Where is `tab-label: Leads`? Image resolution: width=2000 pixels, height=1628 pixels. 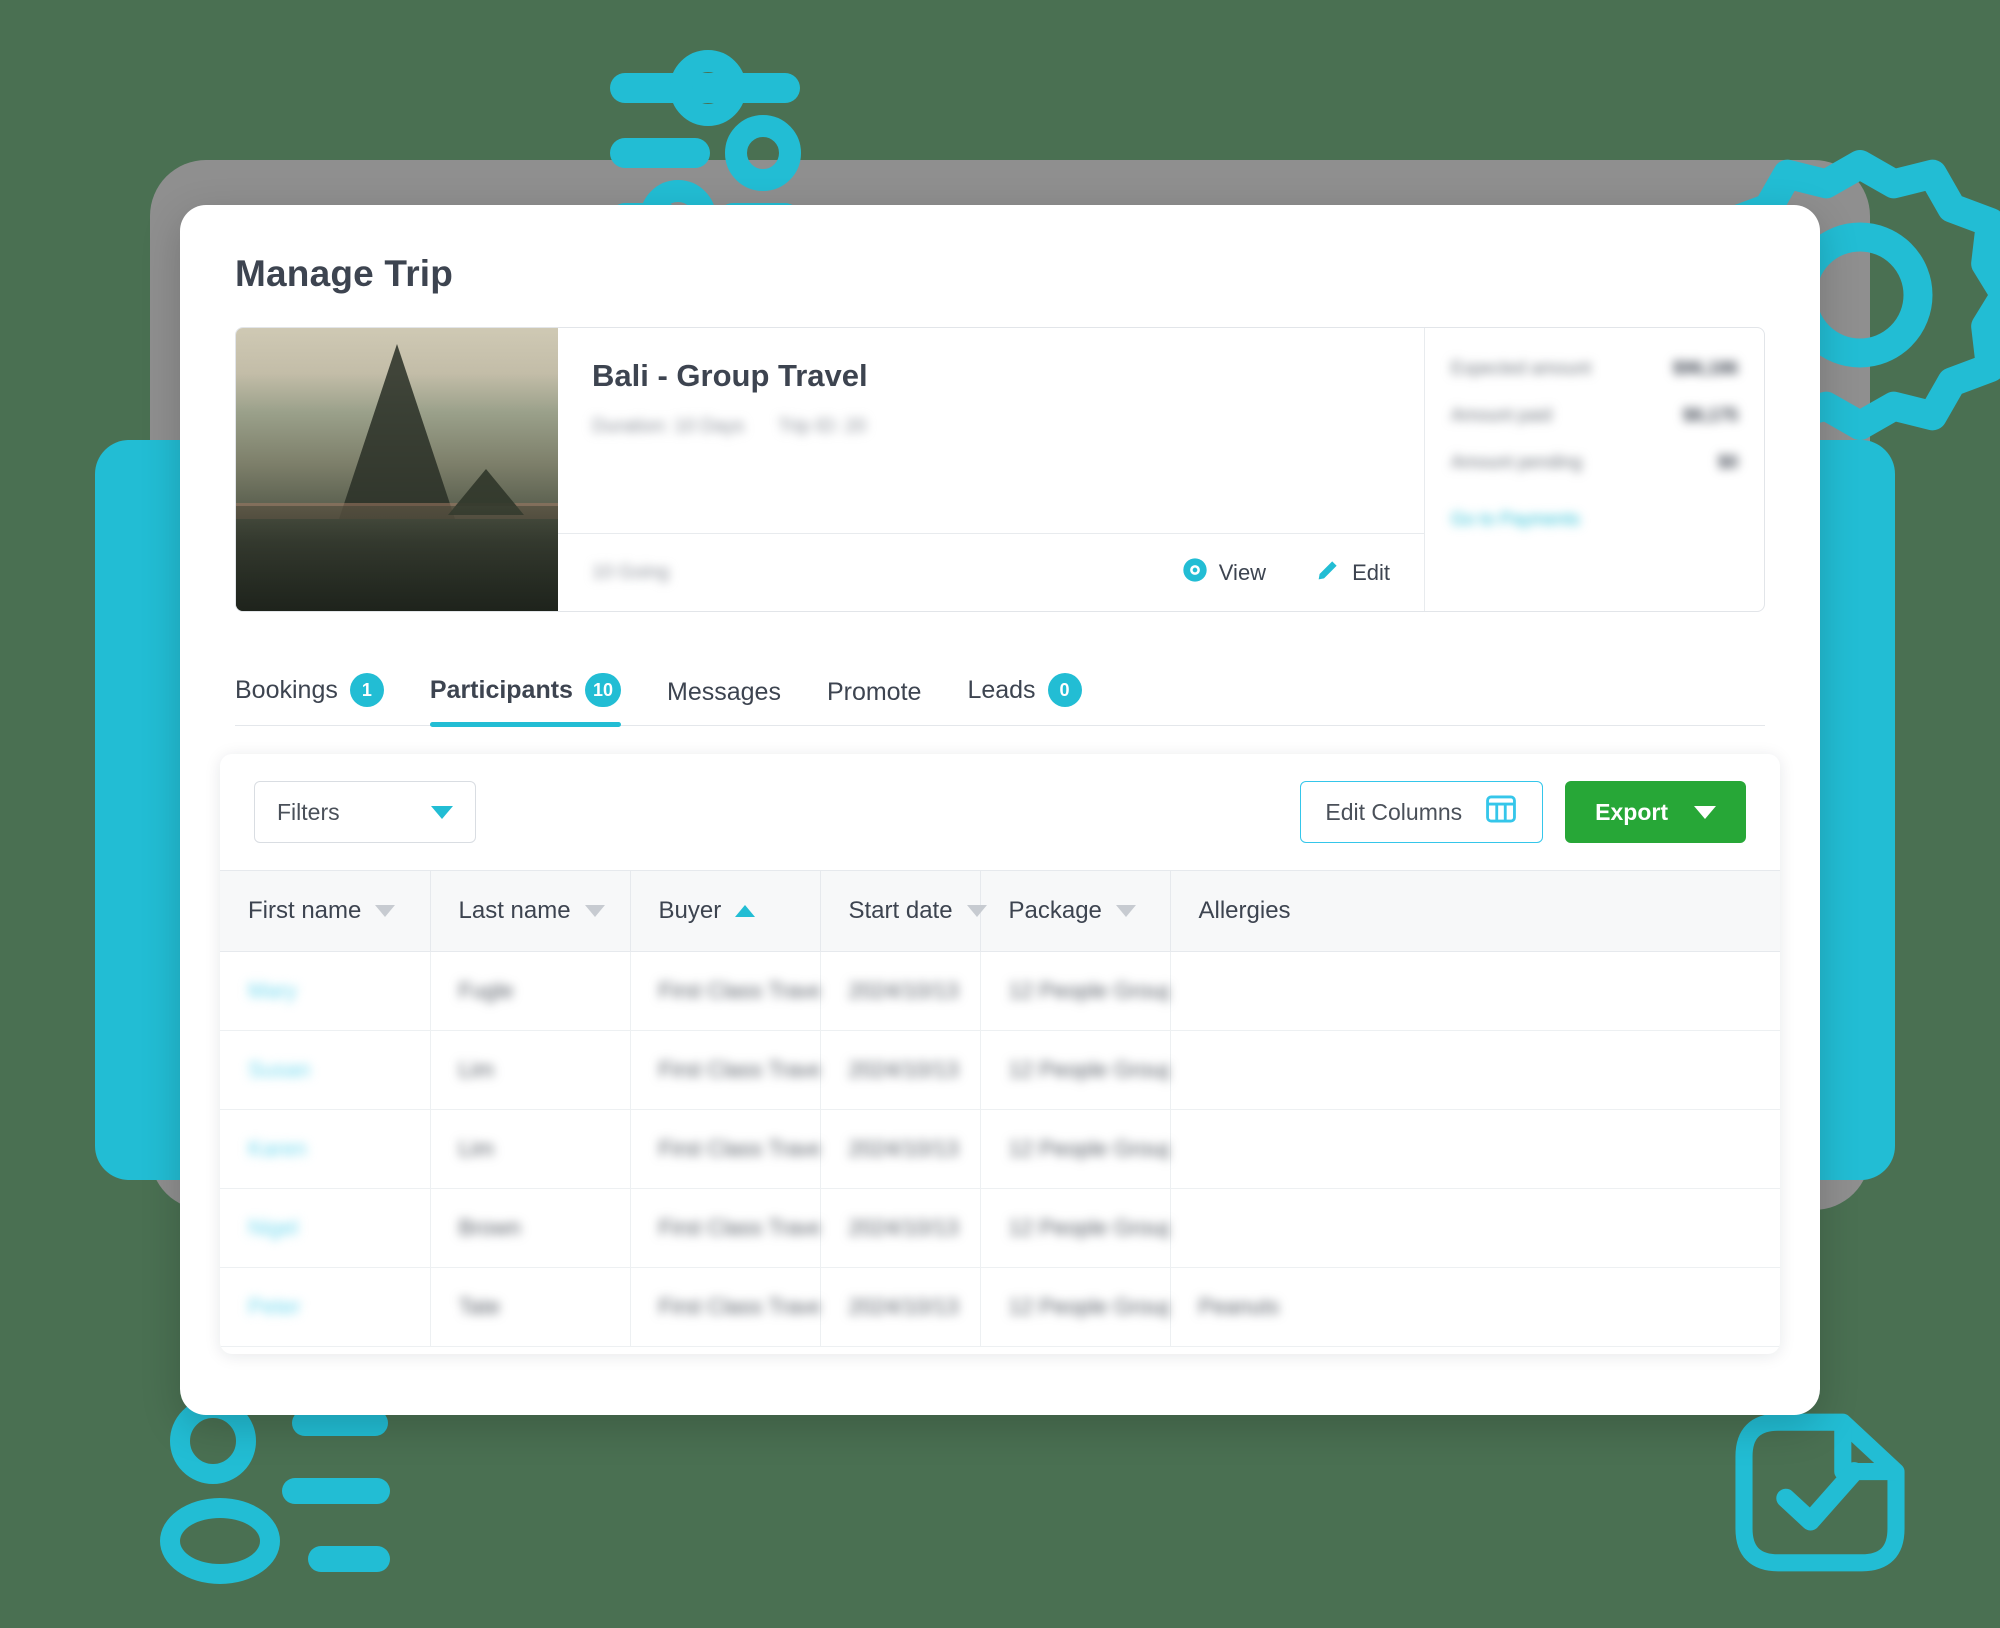
tab-label: Leads is located at coordinates (1001, 689).